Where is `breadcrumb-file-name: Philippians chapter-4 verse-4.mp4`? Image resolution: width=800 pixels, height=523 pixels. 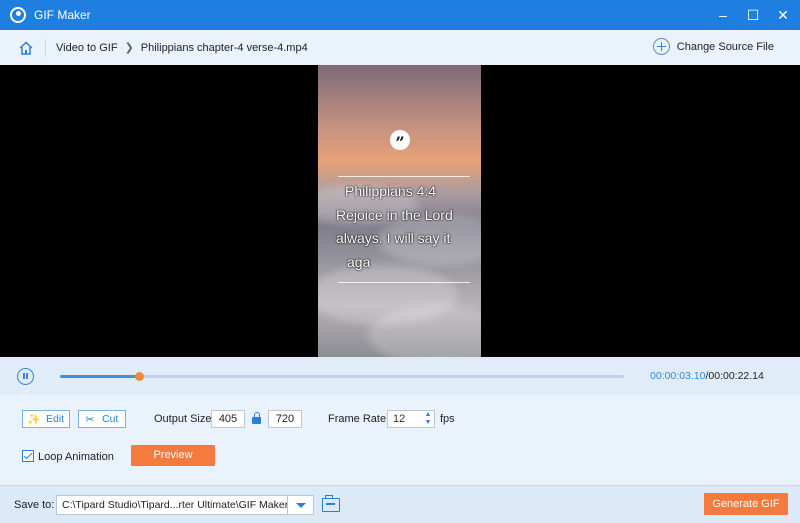 breadcrumb-file-name: Philippians chapter-4 verse-4.mp4 is located at coordinates (224, 47).